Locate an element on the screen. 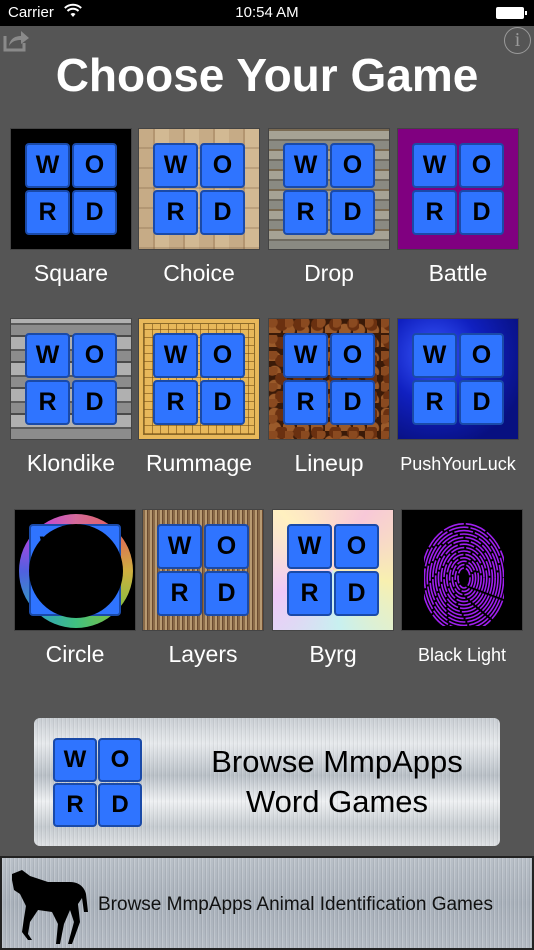  status-bar: Carrier 10:54 AM is located at coordinates (267, 13).